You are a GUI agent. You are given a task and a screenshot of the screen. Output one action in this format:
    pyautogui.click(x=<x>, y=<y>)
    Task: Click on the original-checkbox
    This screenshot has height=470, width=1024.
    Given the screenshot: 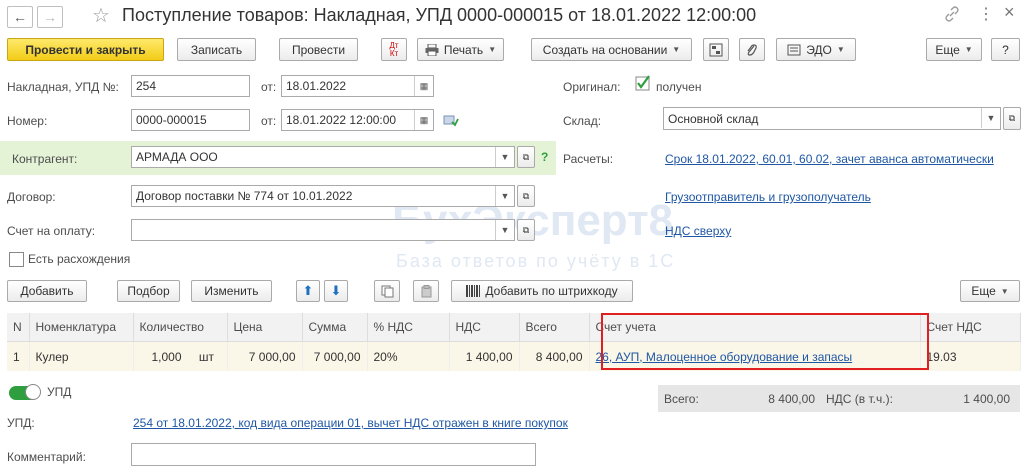 What is the action you would take?
    pyautogui.click(x=643, y=83)
    